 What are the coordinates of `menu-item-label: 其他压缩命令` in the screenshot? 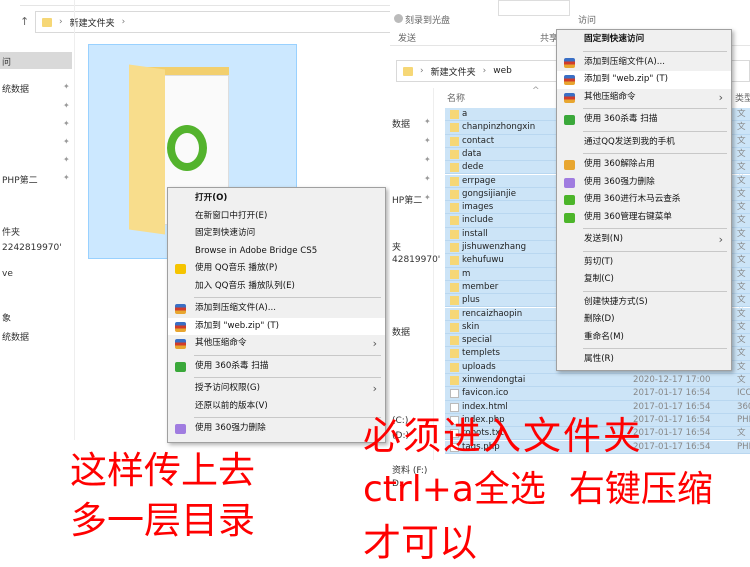 It's located at (221, 343).